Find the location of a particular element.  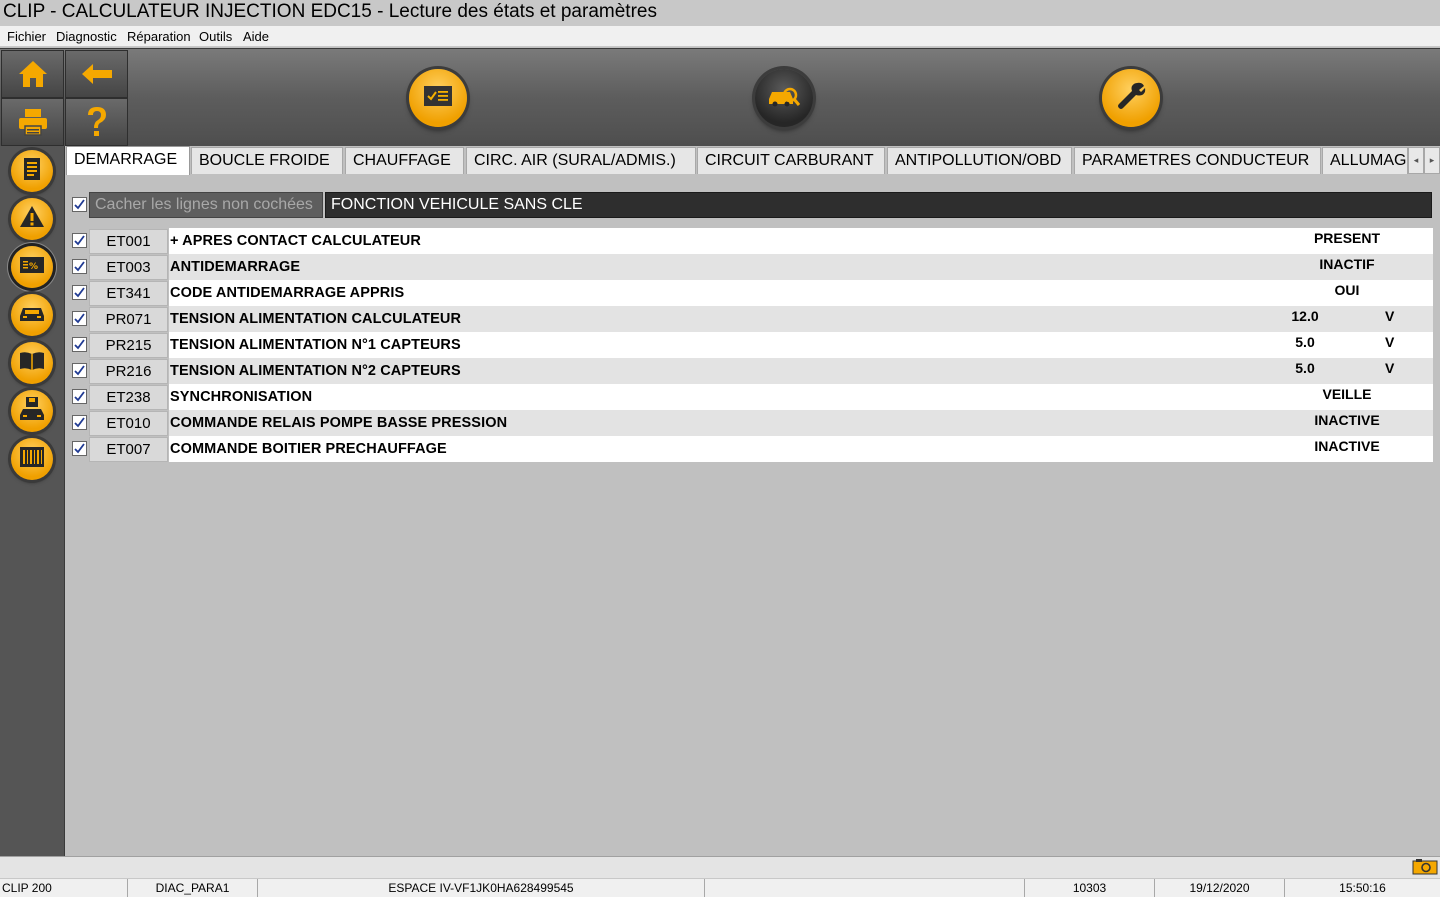

row-code-button: ET001 is located at coordinates (128, 241).